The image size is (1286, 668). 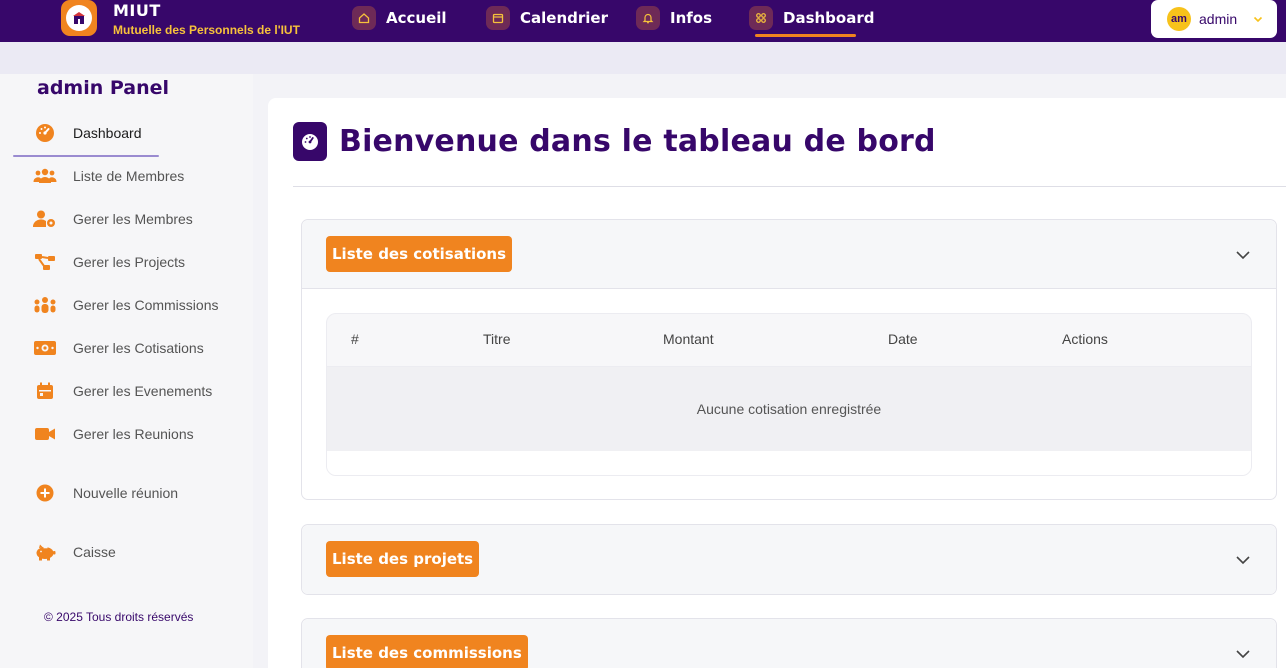 What do you see at coordinates (1085, 339) in the screenshot?
I see `column-header: Actions` at bounding box center [1085, 339].